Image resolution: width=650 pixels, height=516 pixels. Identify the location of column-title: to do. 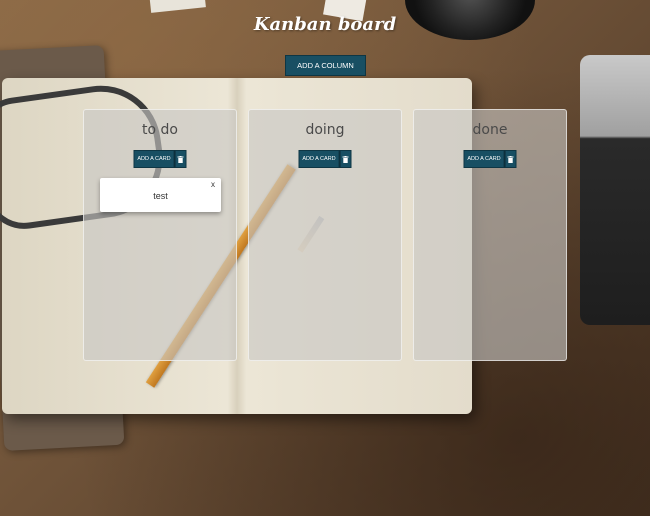
(160, 130).